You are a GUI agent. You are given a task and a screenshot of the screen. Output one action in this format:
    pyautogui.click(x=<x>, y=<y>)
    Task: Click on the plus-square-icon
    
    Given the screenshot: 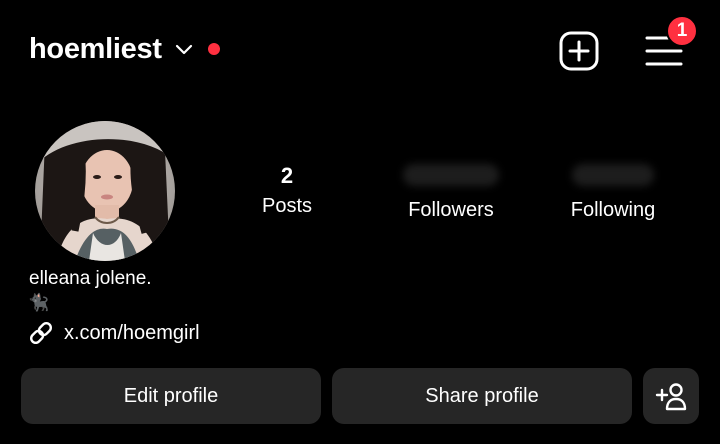 What is the action you would take?
    pyautogui.click(x=579, y=51)
    